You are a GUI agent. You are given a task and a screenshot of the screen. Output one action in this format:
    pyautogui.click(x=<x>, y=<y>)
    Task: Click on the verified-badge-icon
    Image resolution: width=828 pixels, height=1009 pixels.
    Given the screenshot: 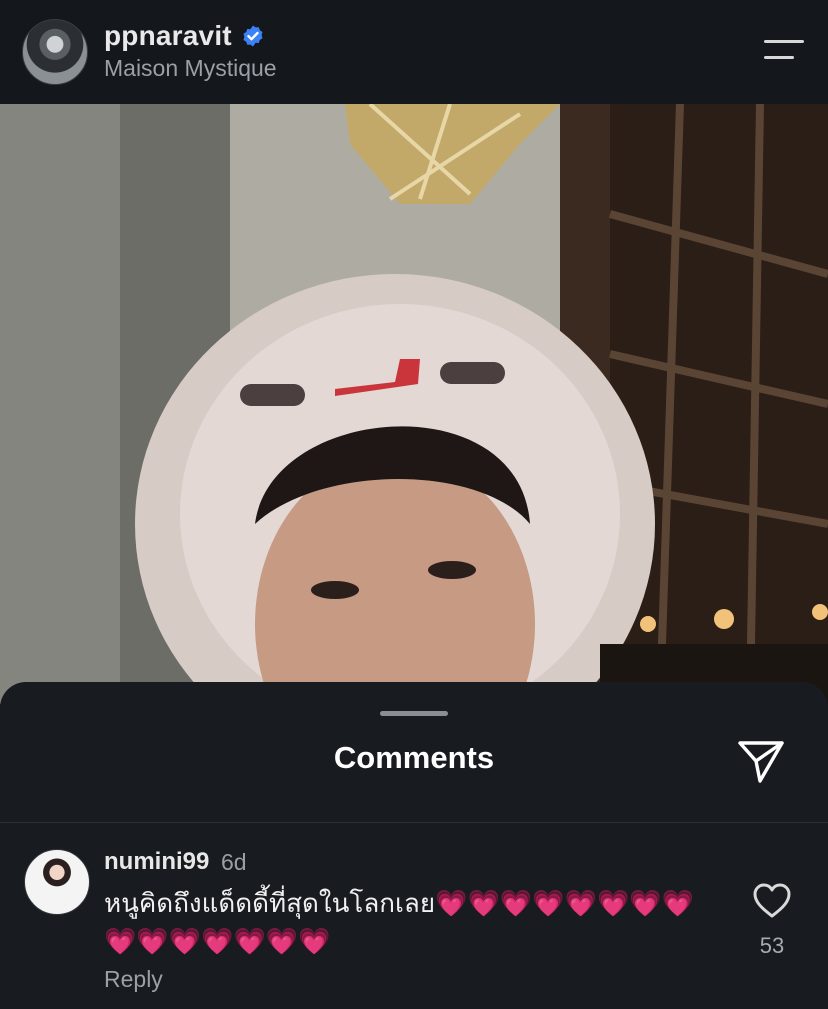 What is the action you would take?
    pyautogui.click(x=253, y=36)
    